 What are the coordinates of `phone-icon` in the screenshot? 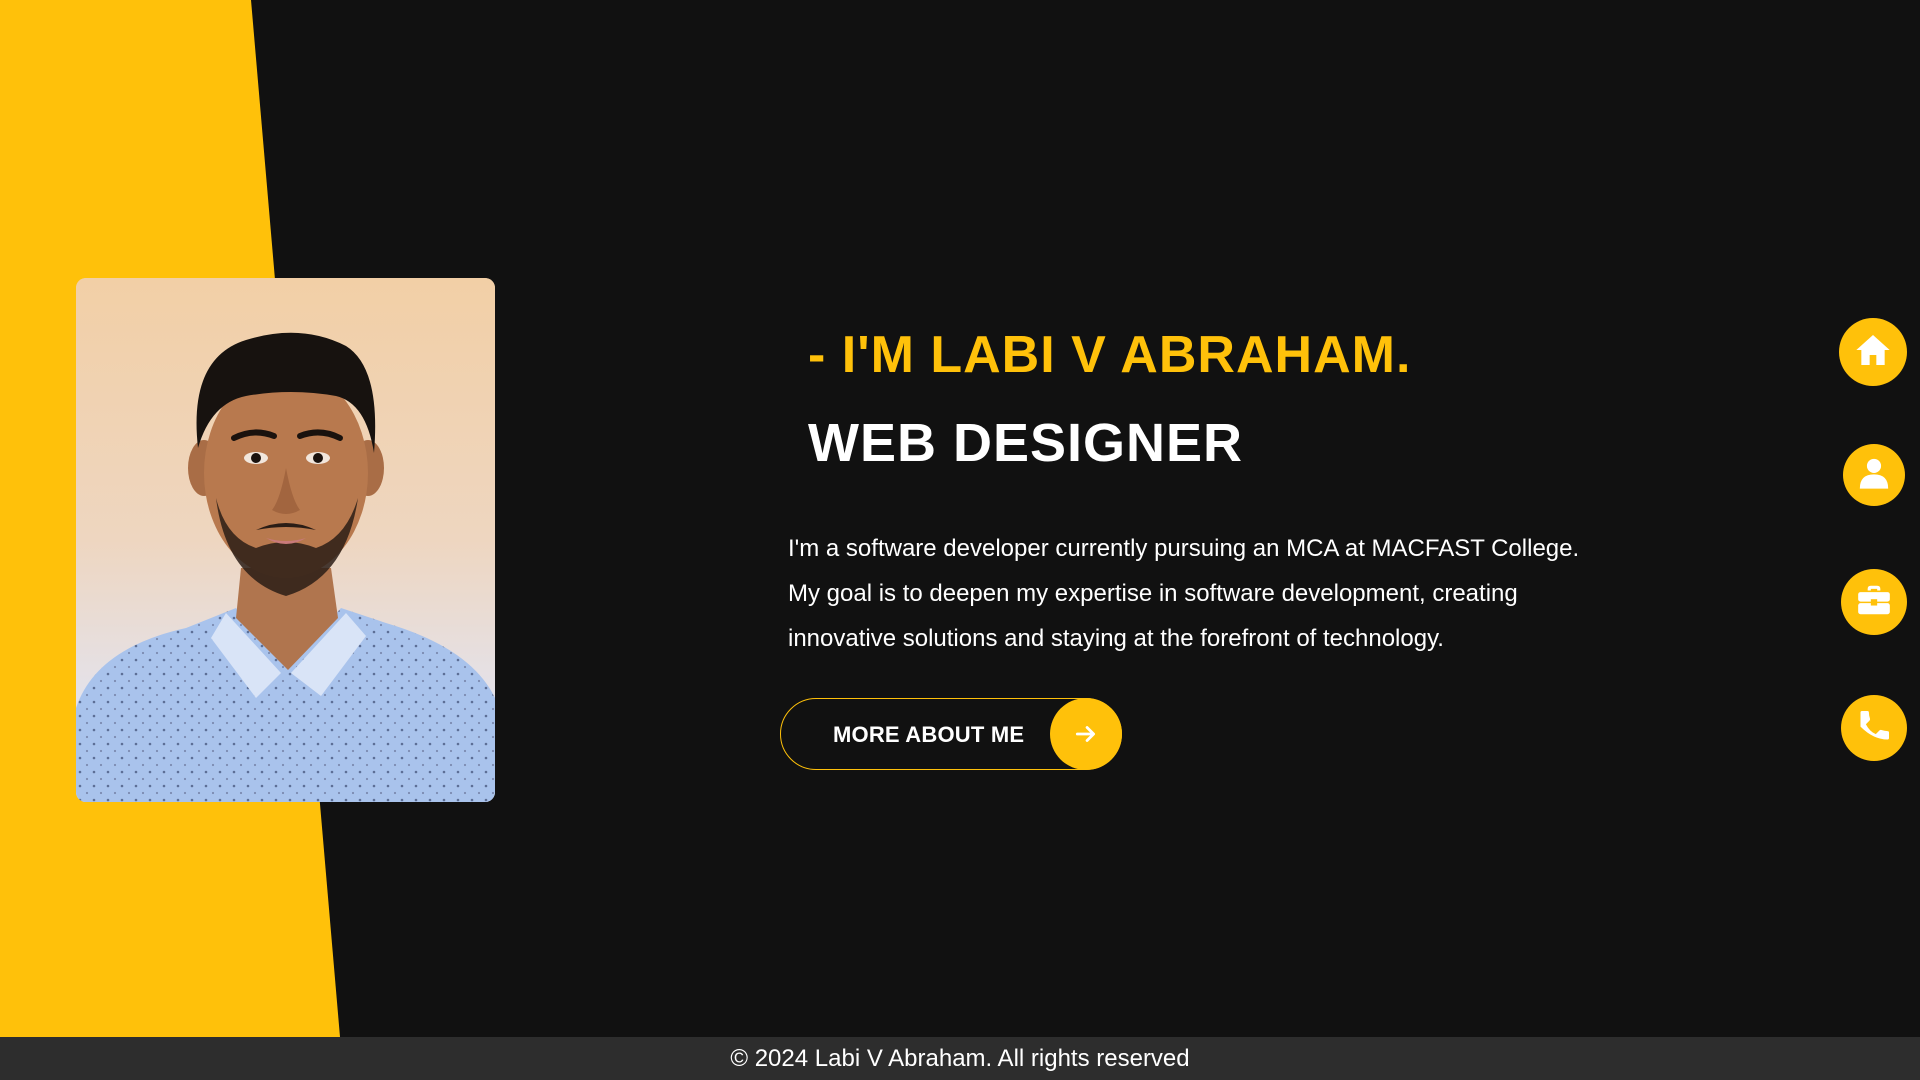 It's located at (1874, 728).